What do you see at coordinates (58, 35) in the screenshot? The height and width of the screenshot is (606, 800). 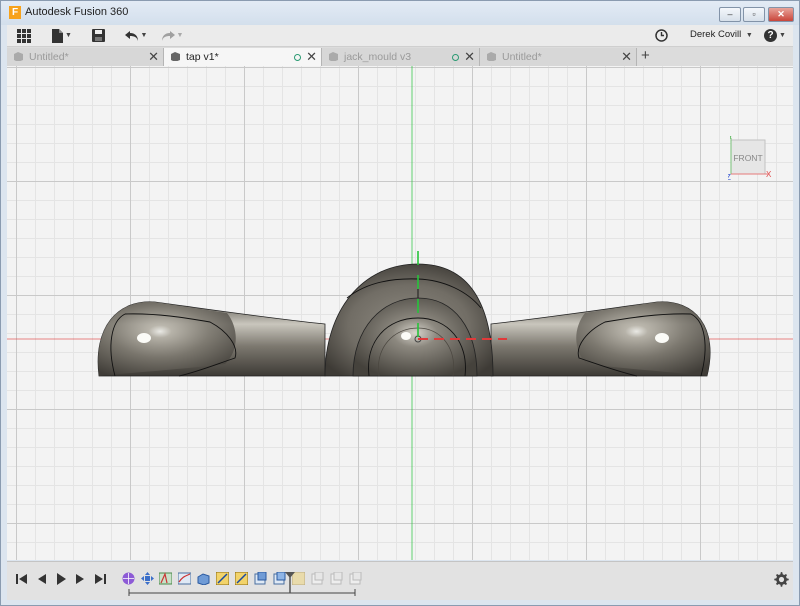 I see `file-icon` at bounding box center [58, 35].